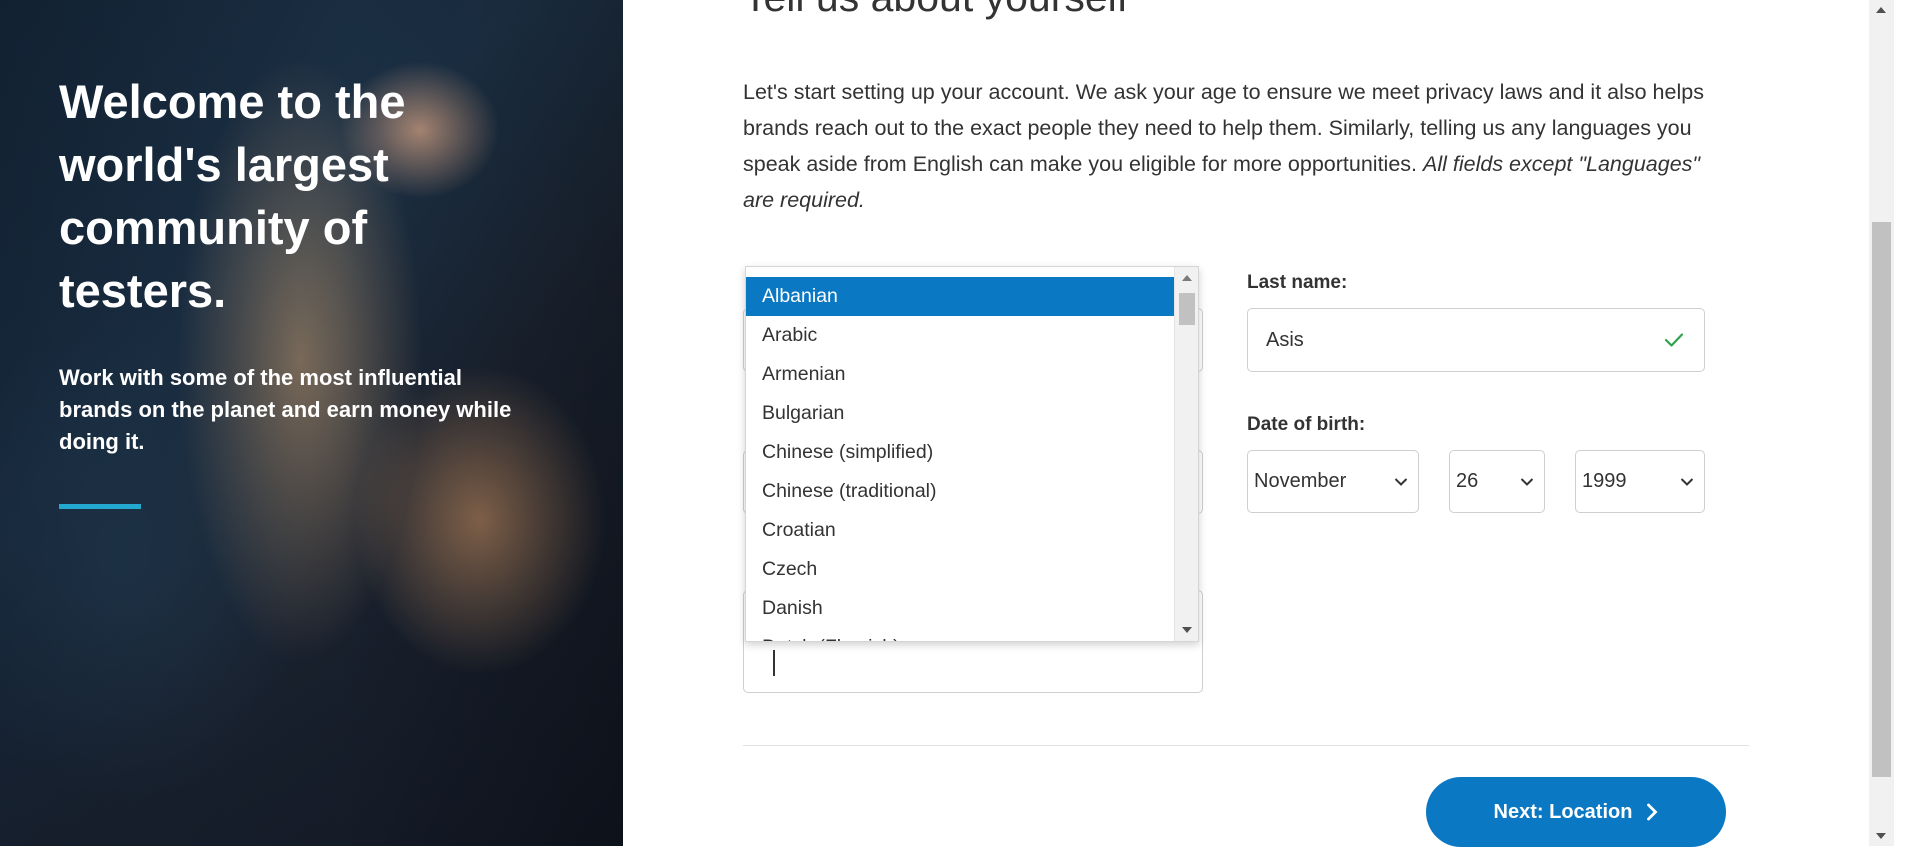 Image resolution: width=1920 pixels, height=847 pixels. I want to click on dob-label: Date of birth:, so click(1306, 424).